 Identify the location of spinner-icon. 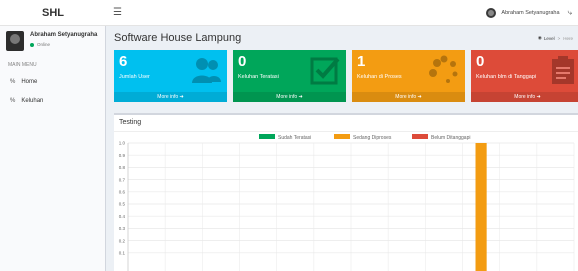
(443, 69).